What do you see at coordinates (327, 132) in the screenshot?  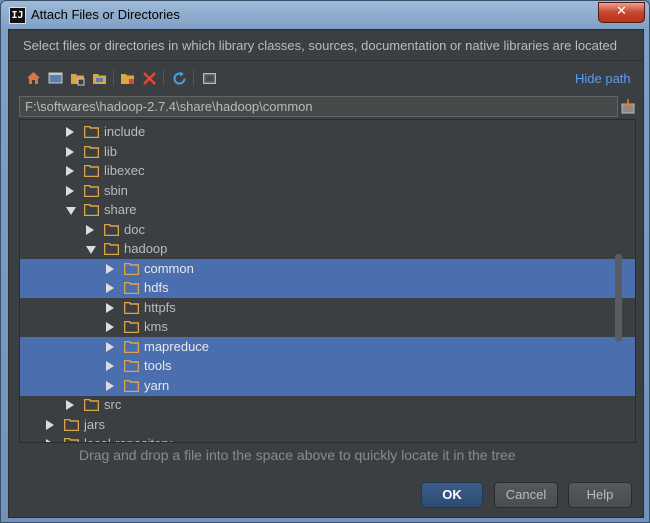 I see `tree-row: include` at bounding box center [327, 132].